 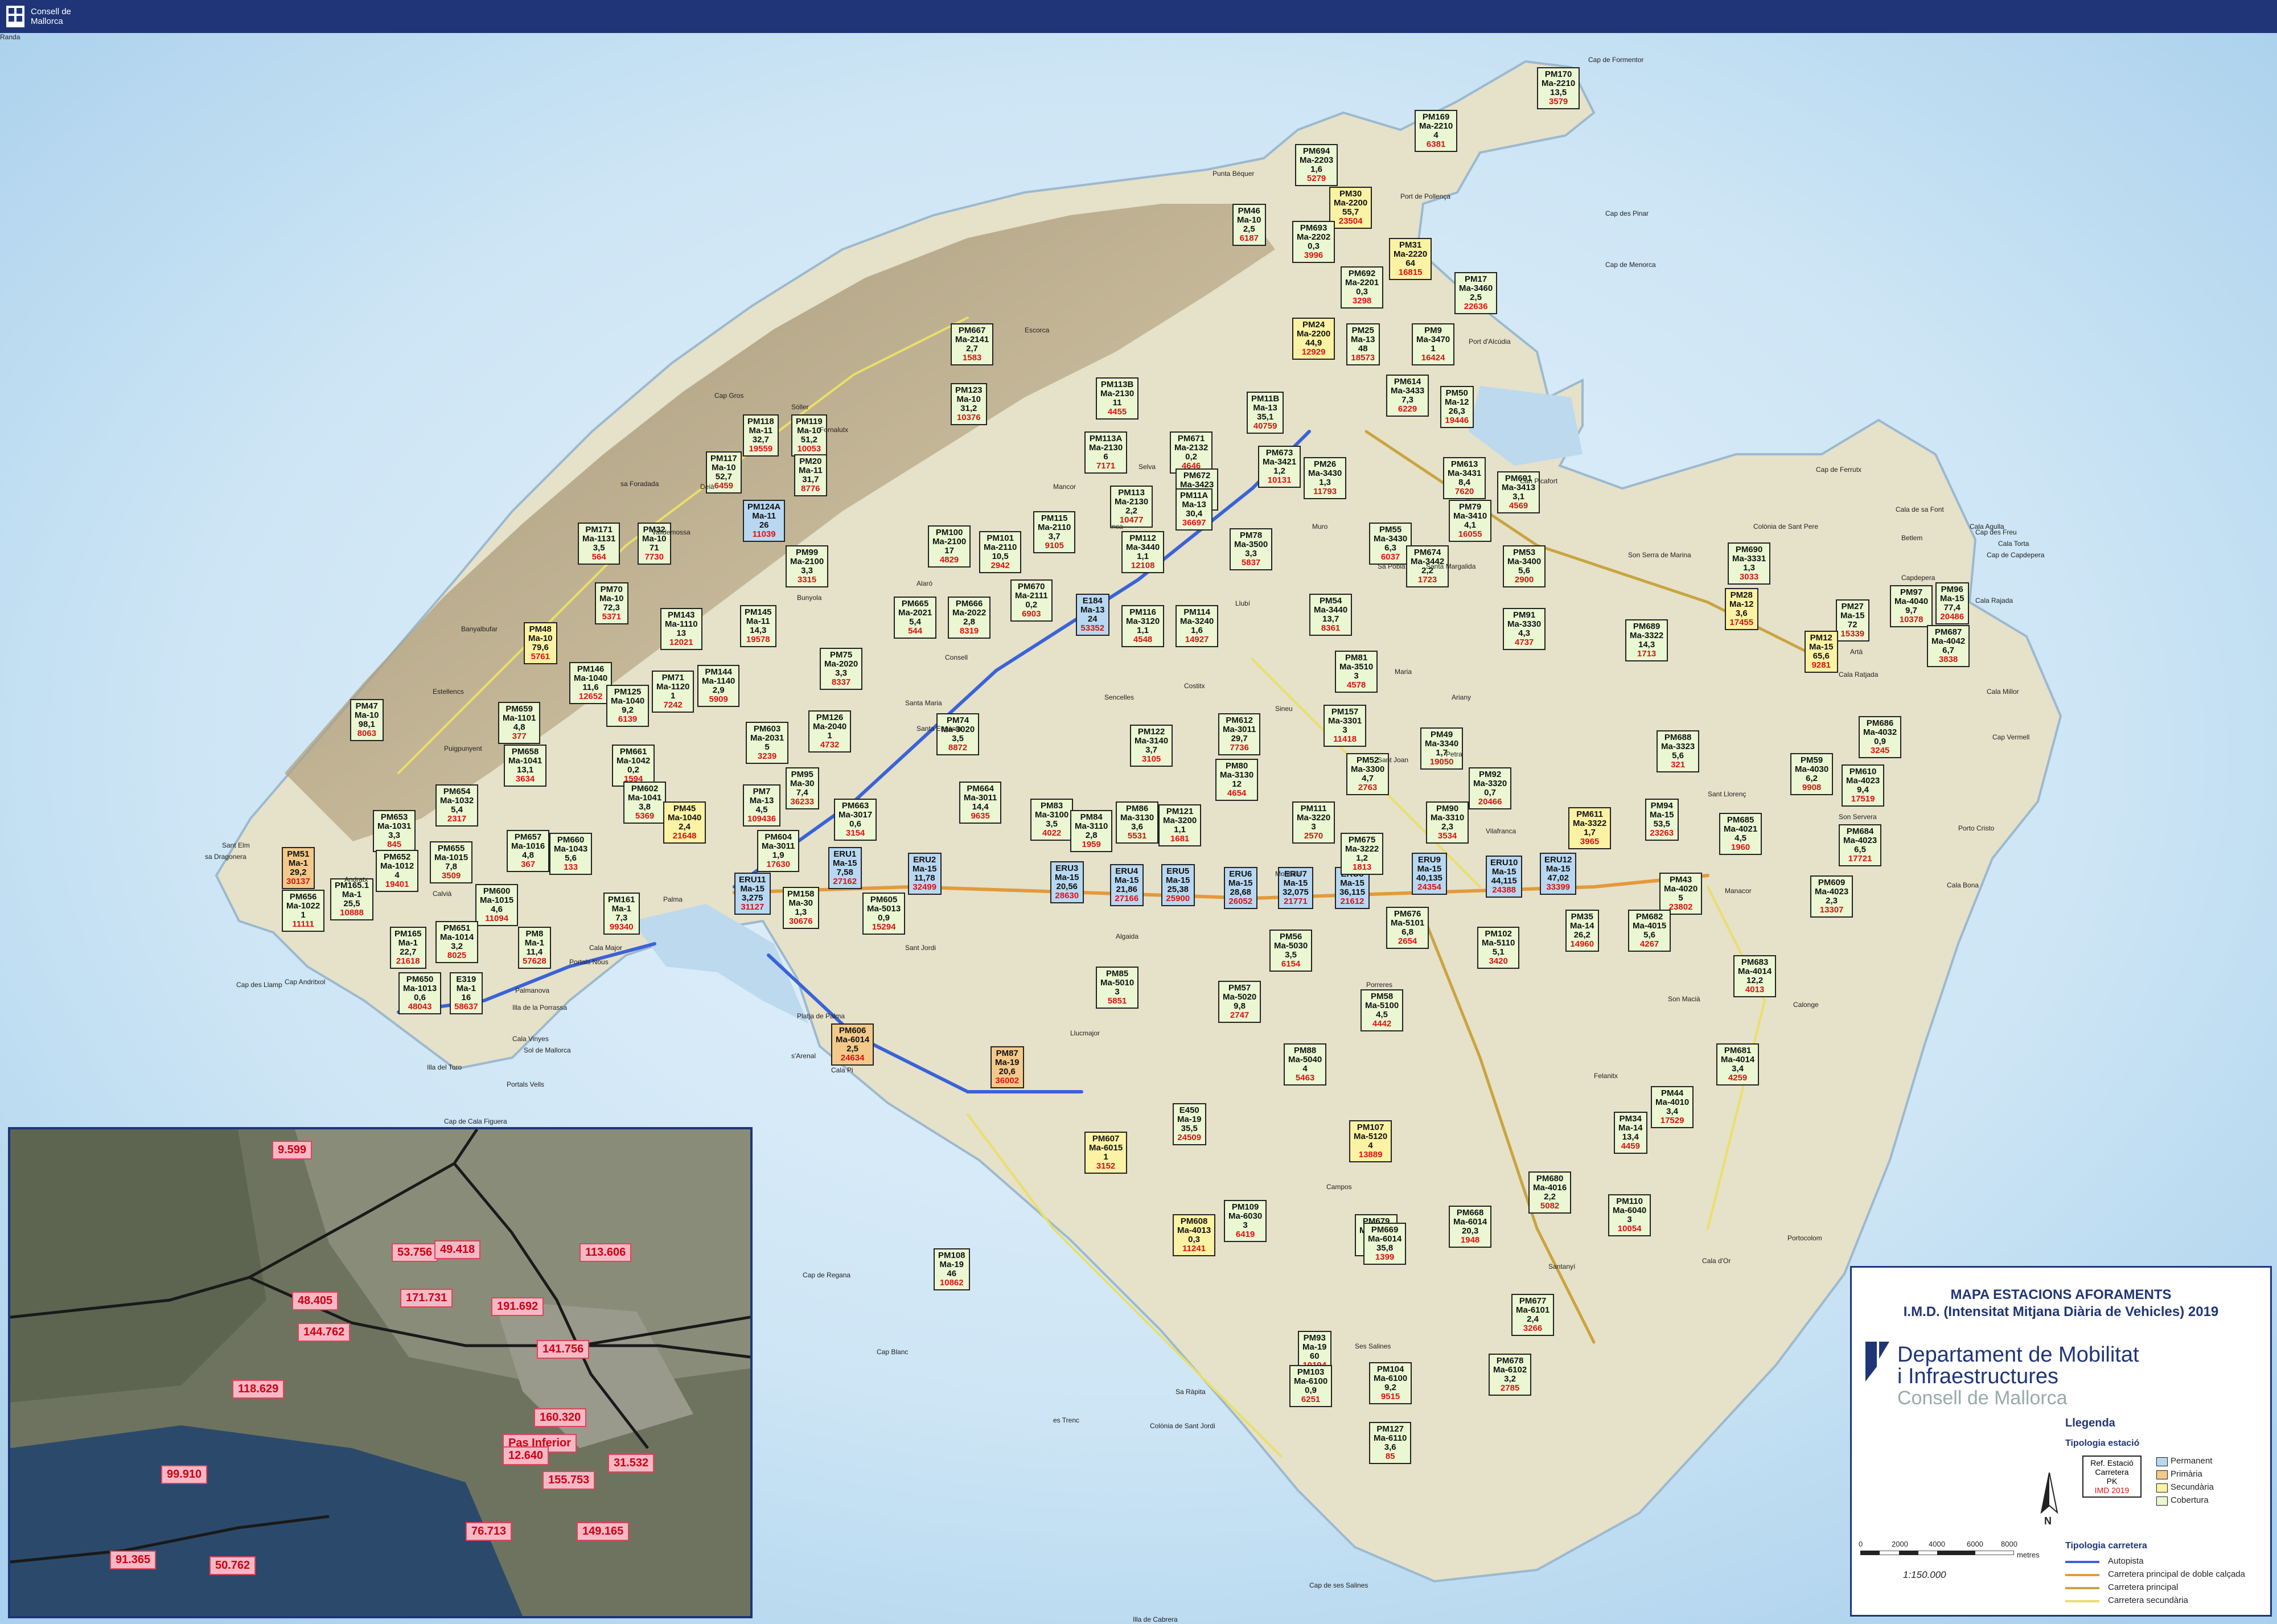 I want to click on station-eru3: ERU3 Ma-15 20,56 28630, so click(x=1067, y=882).